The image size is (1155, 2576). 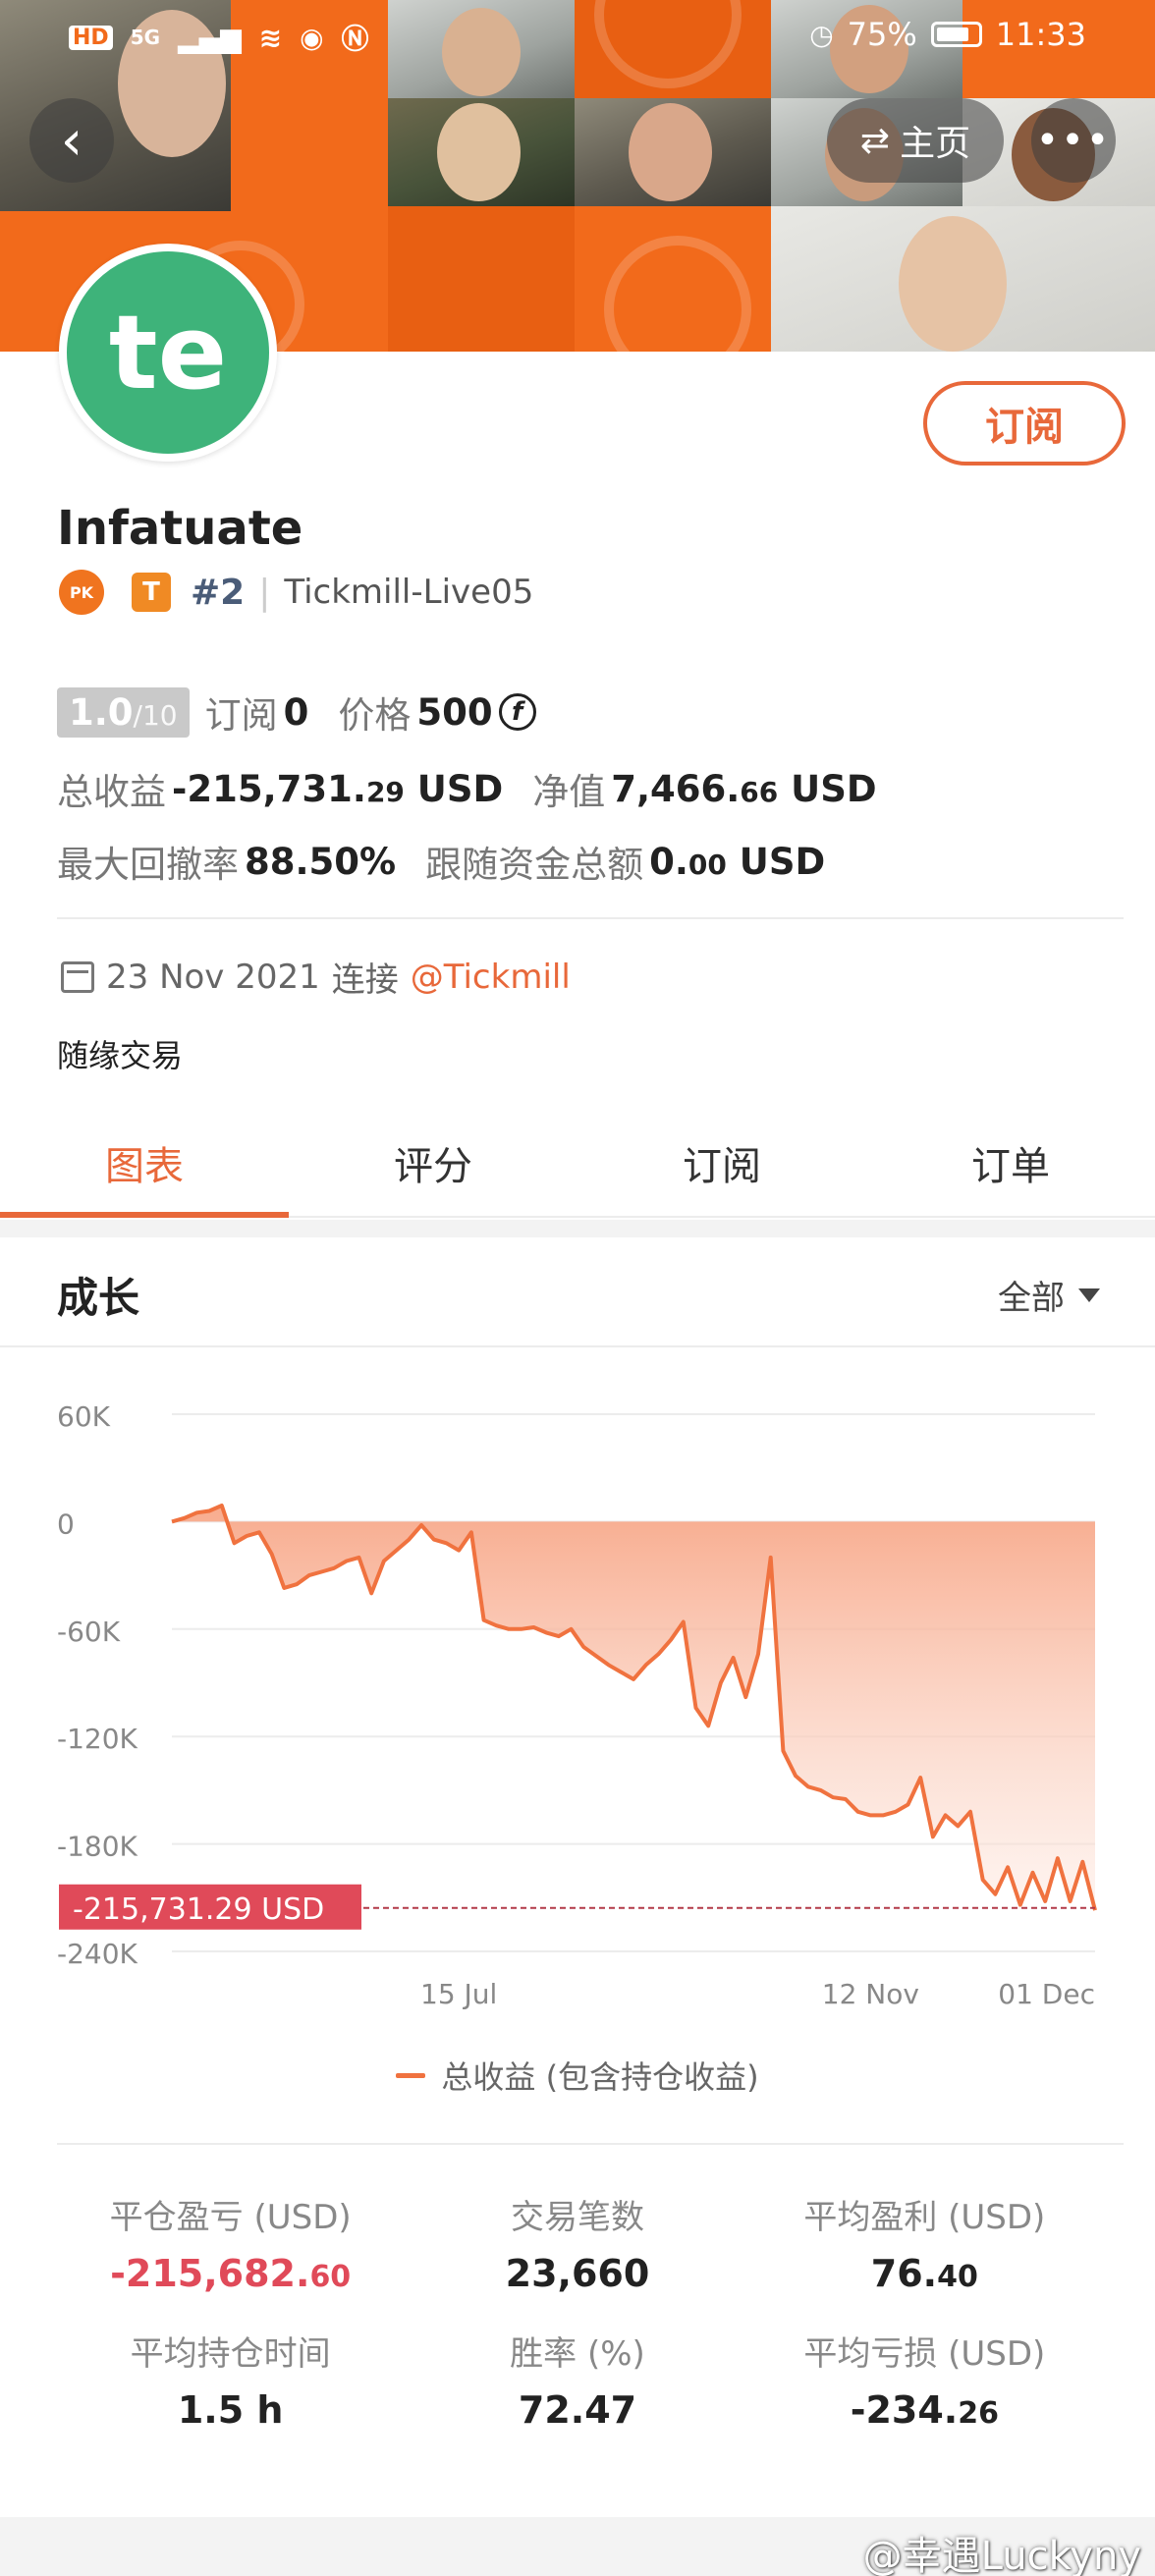 What do you see at coordinates (230, 2246) in the screenshot?
I see `summary-closed-pnl: 平仓盈亏 (USD) -215,682.60` at bounding box center [230, 2246].